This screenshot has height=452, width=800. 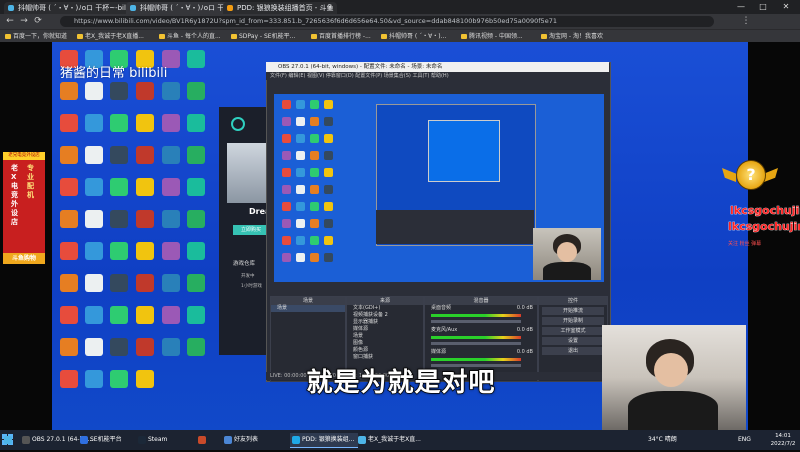 I want to click on source-item: 媒体源, so click(x=385, y=329).